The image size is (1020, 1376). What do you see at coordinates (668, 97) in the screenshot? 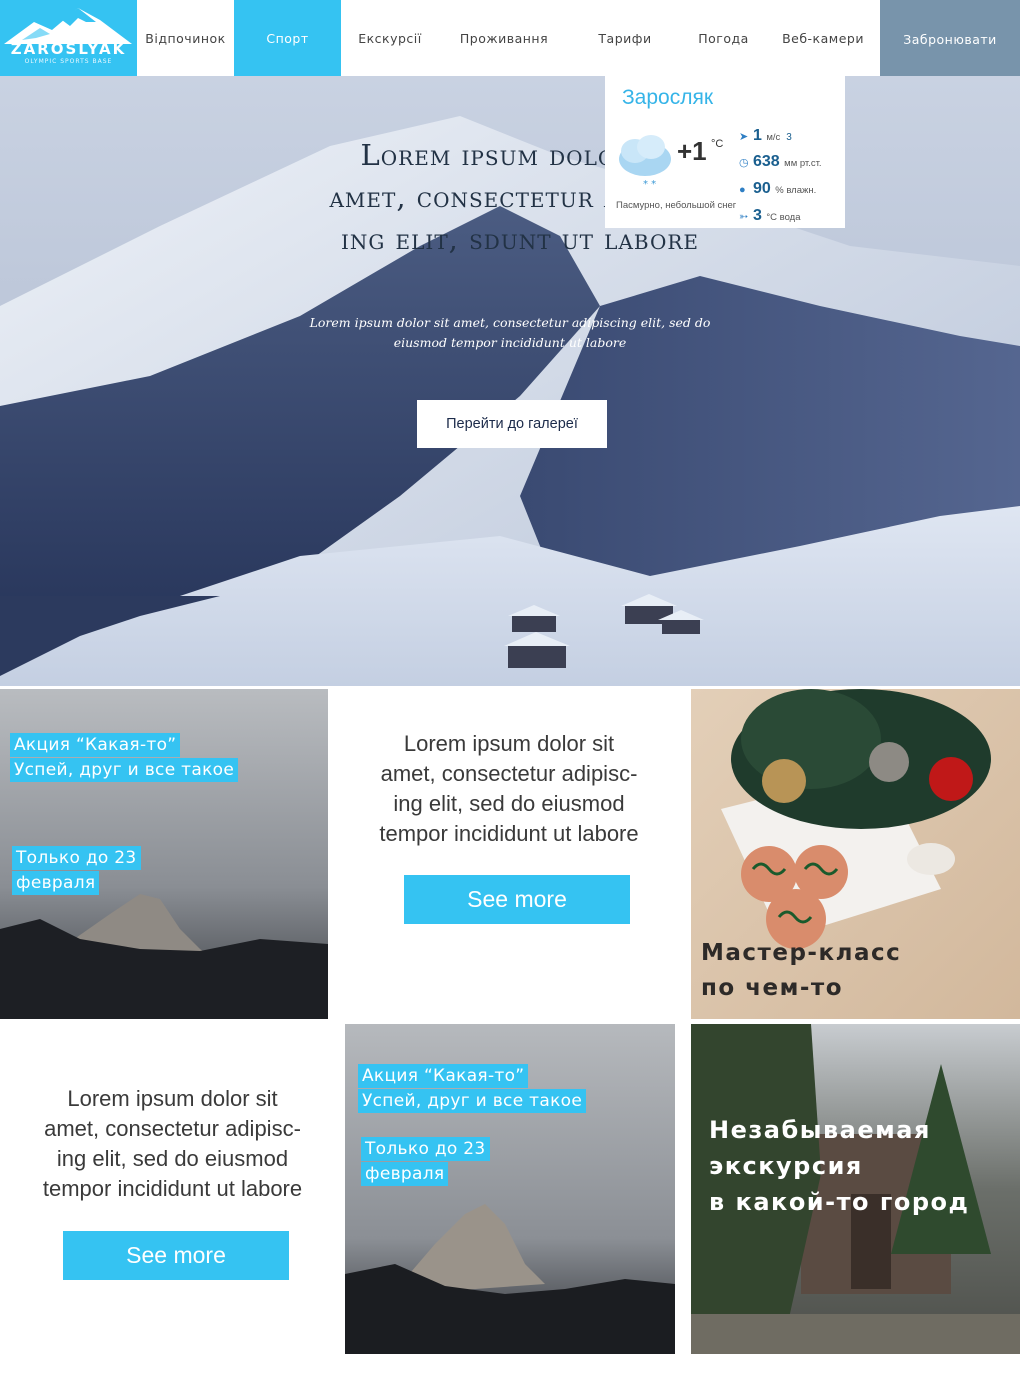
I see `weather-city: Заросляк` at bounding box center [668, 97].